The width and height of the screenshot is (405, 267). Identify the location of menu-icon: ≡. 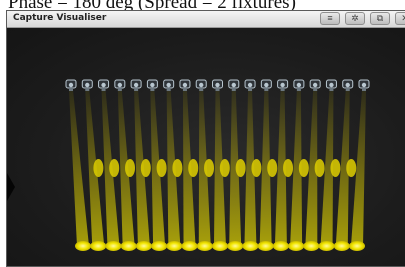
(330, 18).